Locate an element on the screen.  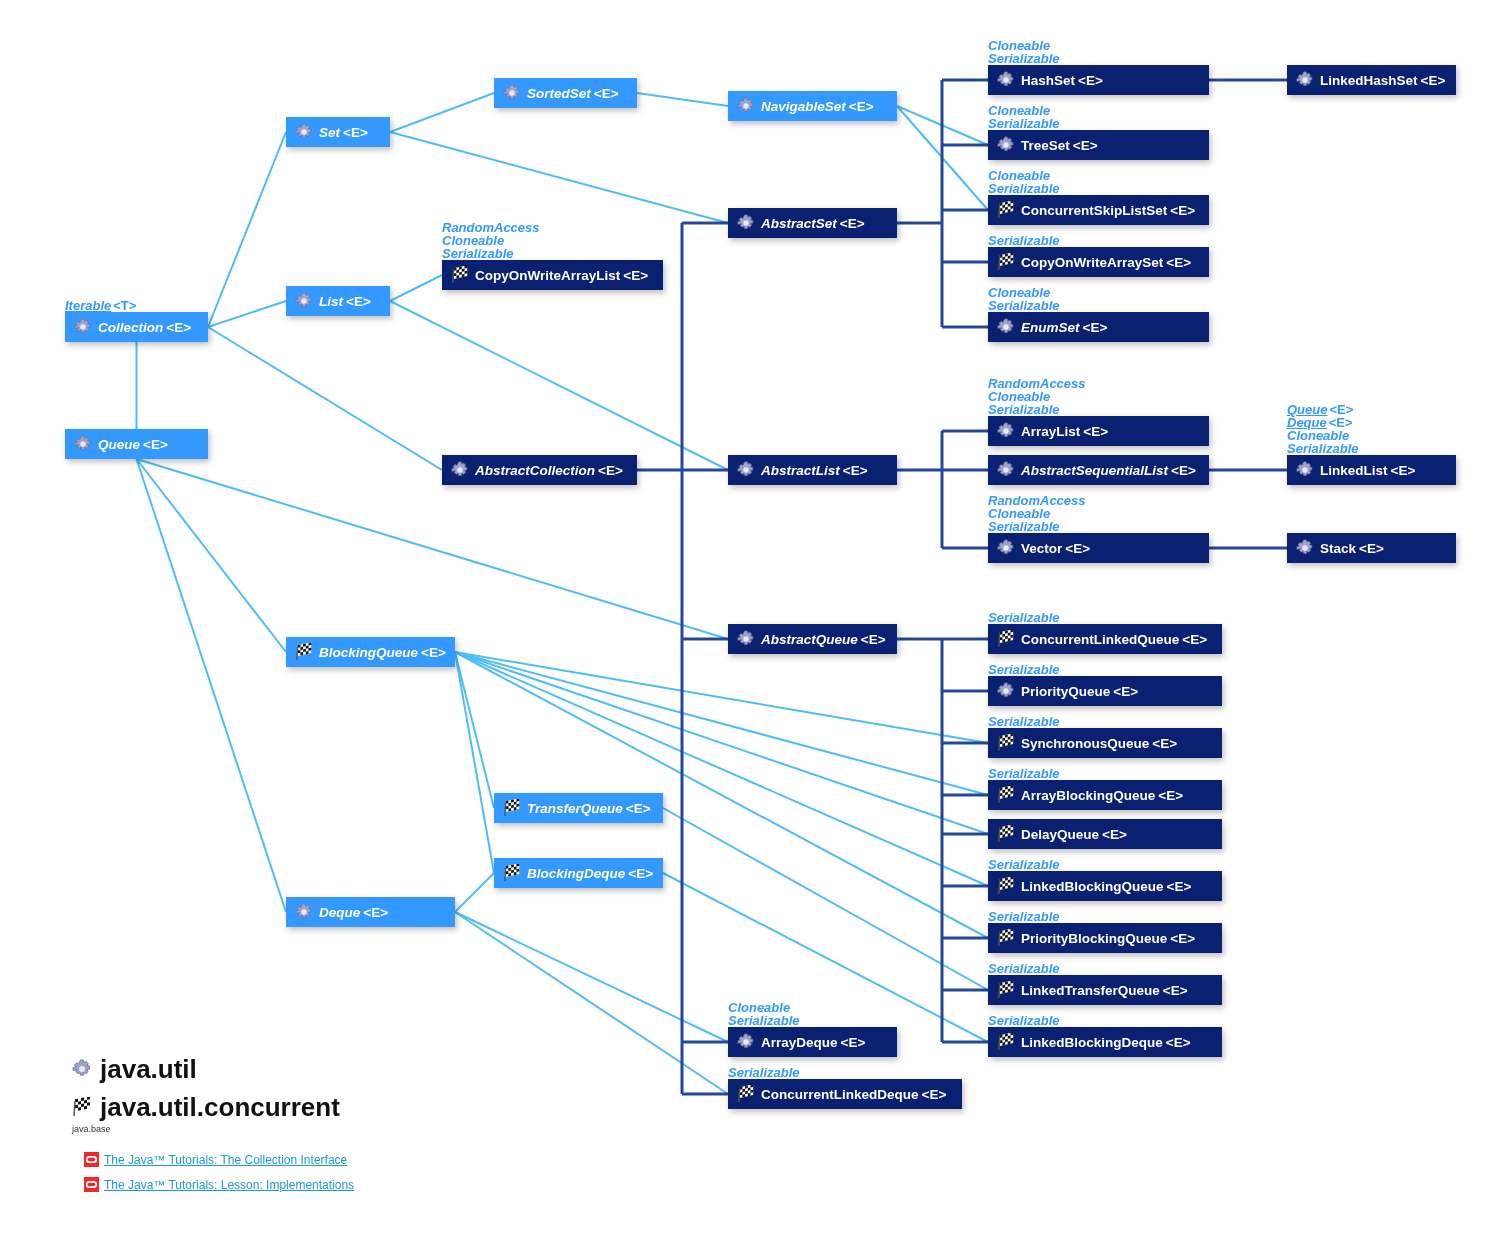
type-node: LinkedHashSet <E> is located at coordinates (1371, 80).